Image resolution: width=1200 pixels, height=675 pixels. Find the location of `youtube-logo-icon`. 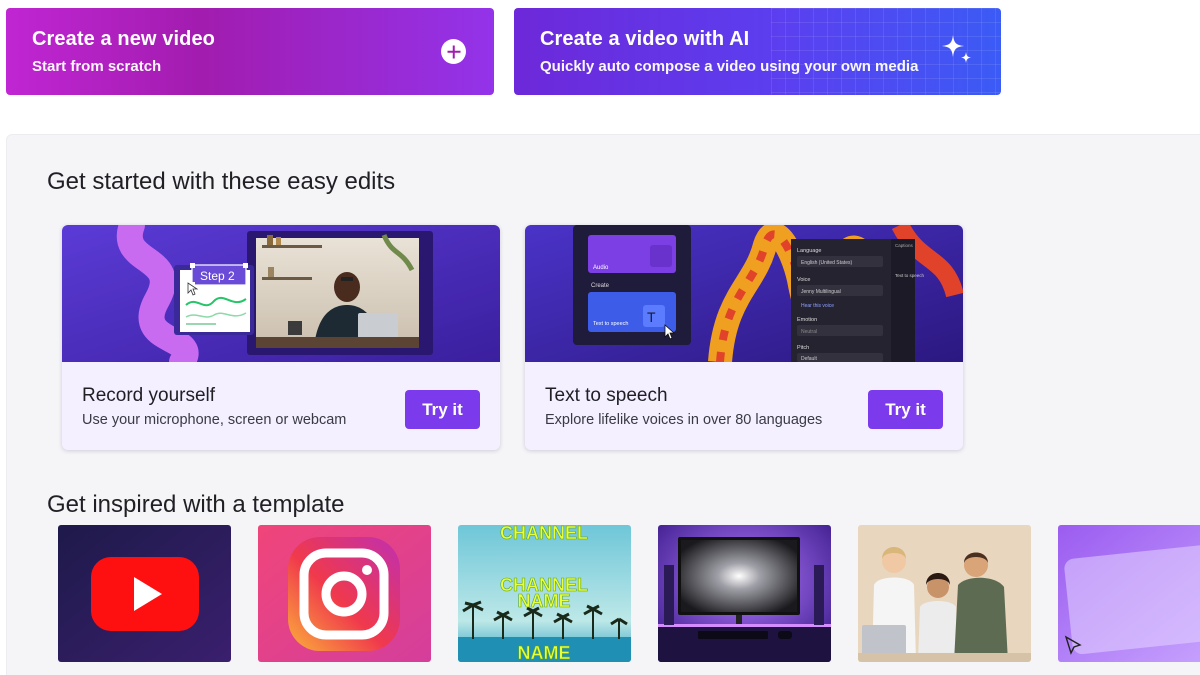

youtube-logo-icon is located at coordinates (144, 593).